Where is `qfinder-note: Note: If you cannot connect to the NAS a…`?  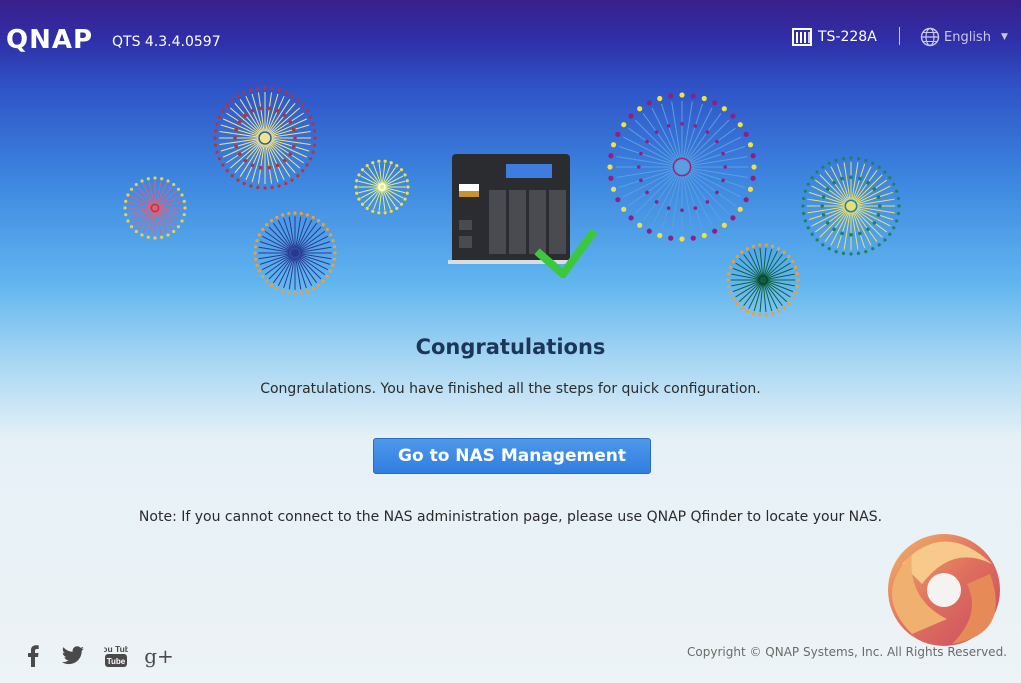 qfinder-note: Note: If you cannot connect to the NAS a… is located at coordinates (510, 517).